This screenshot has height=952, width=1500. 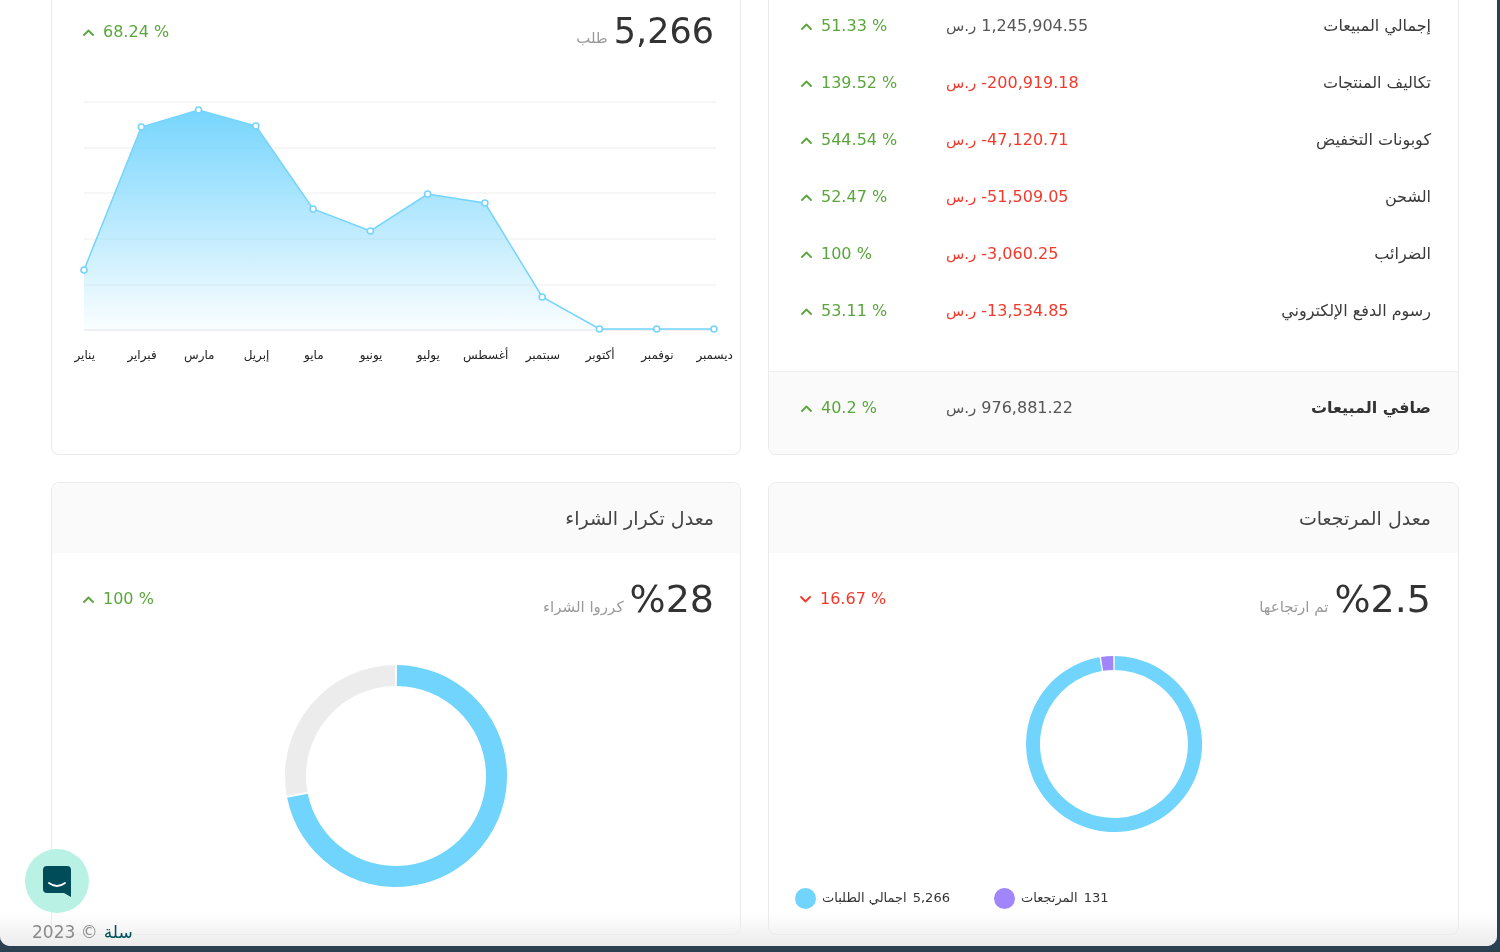 What do you see at coordinates (1377, 83) in the screenshot?
I see `row-label: تكاليف المنتجات` at bounding box center [1377, 83].